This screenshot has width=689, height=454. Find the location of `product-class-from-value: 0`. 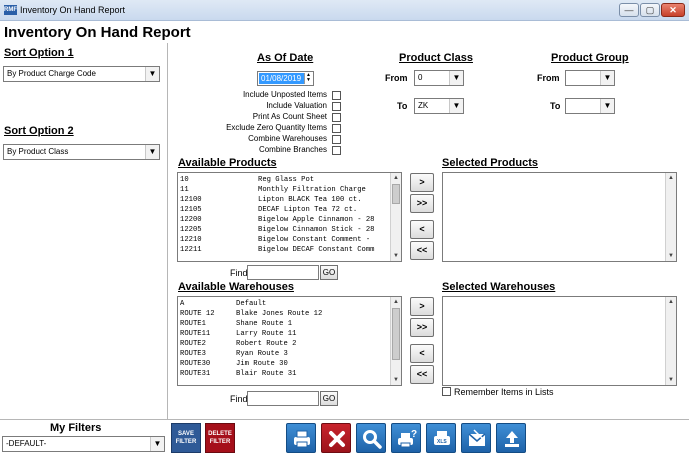

product-class-from-value: 0 is located at coordinates (420, 77).